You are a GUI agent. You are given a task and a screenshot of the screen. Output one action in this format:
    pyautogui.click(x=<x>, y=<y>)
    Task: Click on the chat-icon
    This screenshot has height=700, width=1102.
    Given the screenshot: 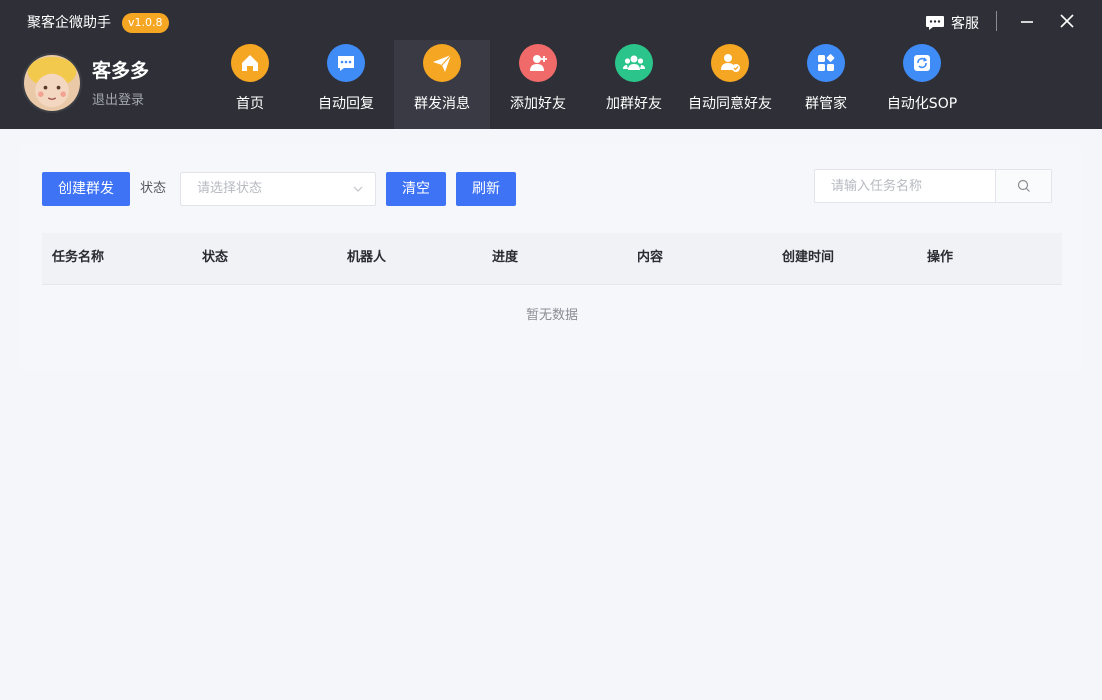 What is the action you would take?
    pyautogui.click(x=346, y=63)
    